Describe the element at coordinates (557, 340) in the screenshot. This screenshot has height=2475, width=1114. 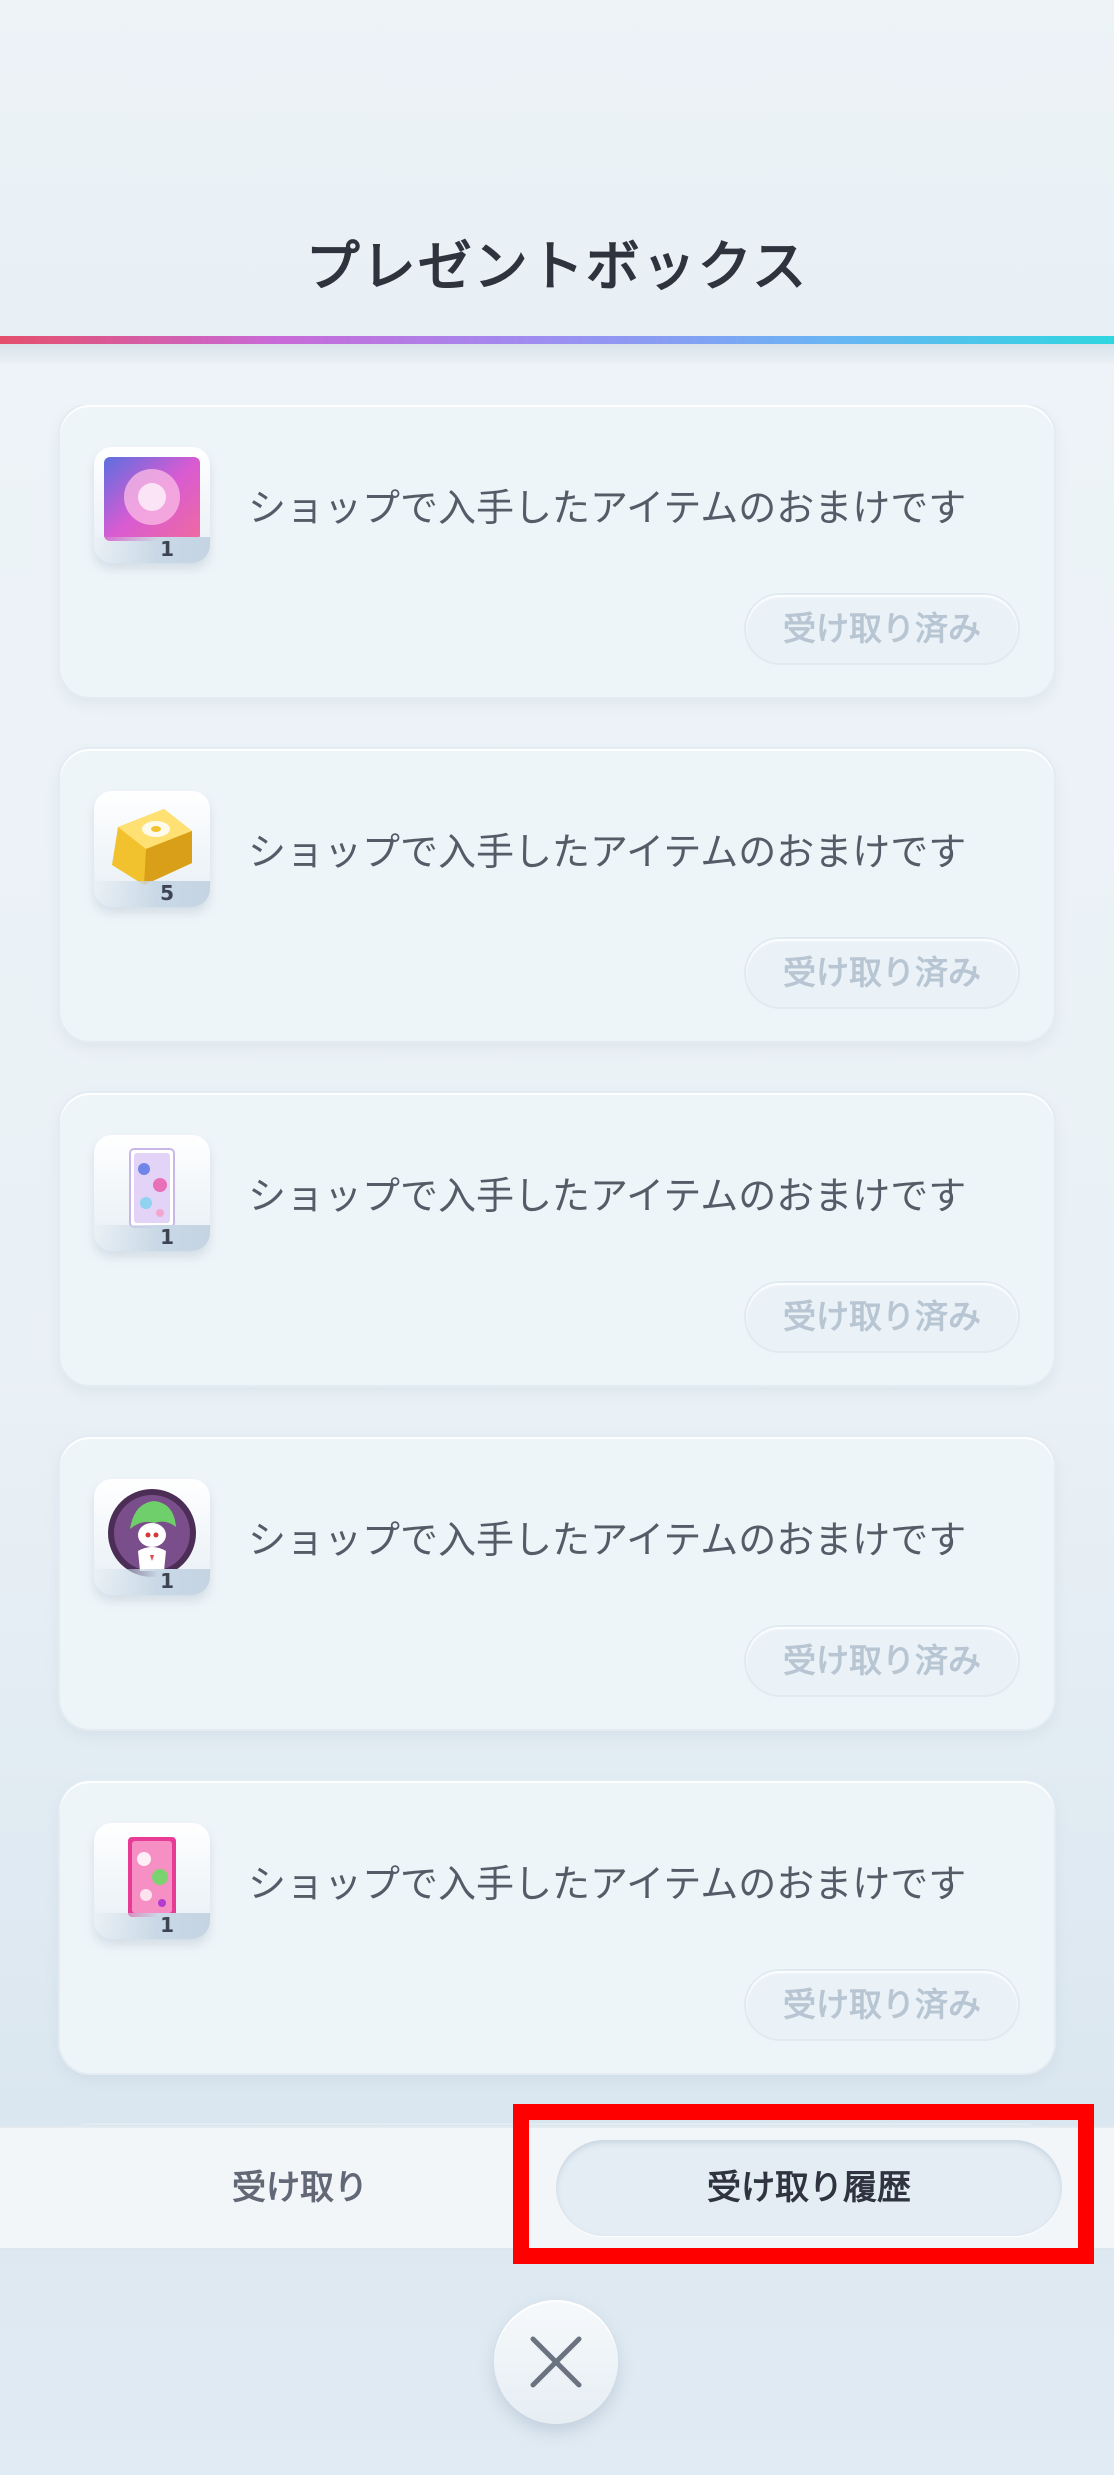
I see `header-rainbow-divider` at that location.